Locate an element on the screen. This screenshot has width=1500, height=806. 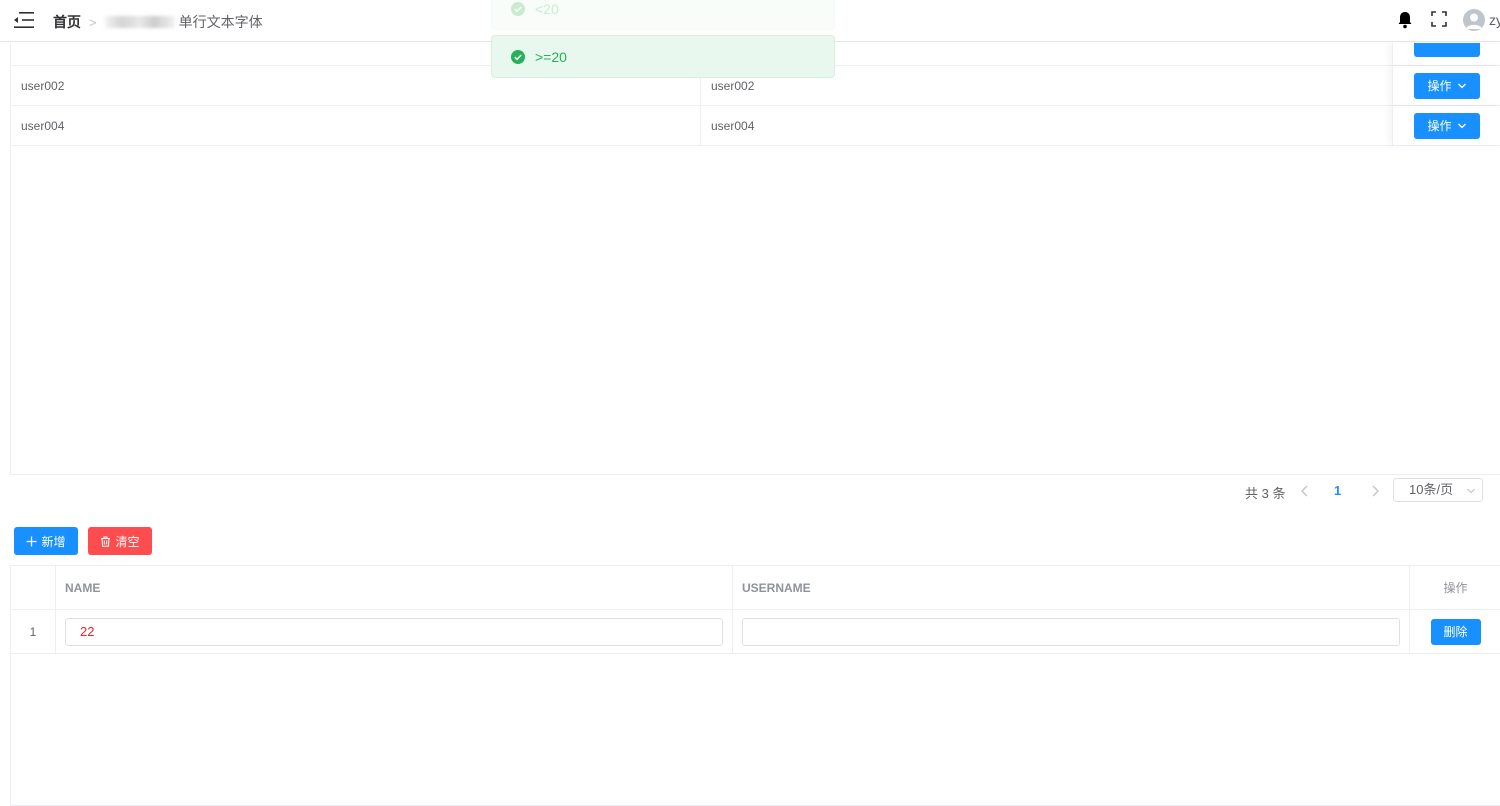
table-action-cell is located at coordinates (1446, 53).